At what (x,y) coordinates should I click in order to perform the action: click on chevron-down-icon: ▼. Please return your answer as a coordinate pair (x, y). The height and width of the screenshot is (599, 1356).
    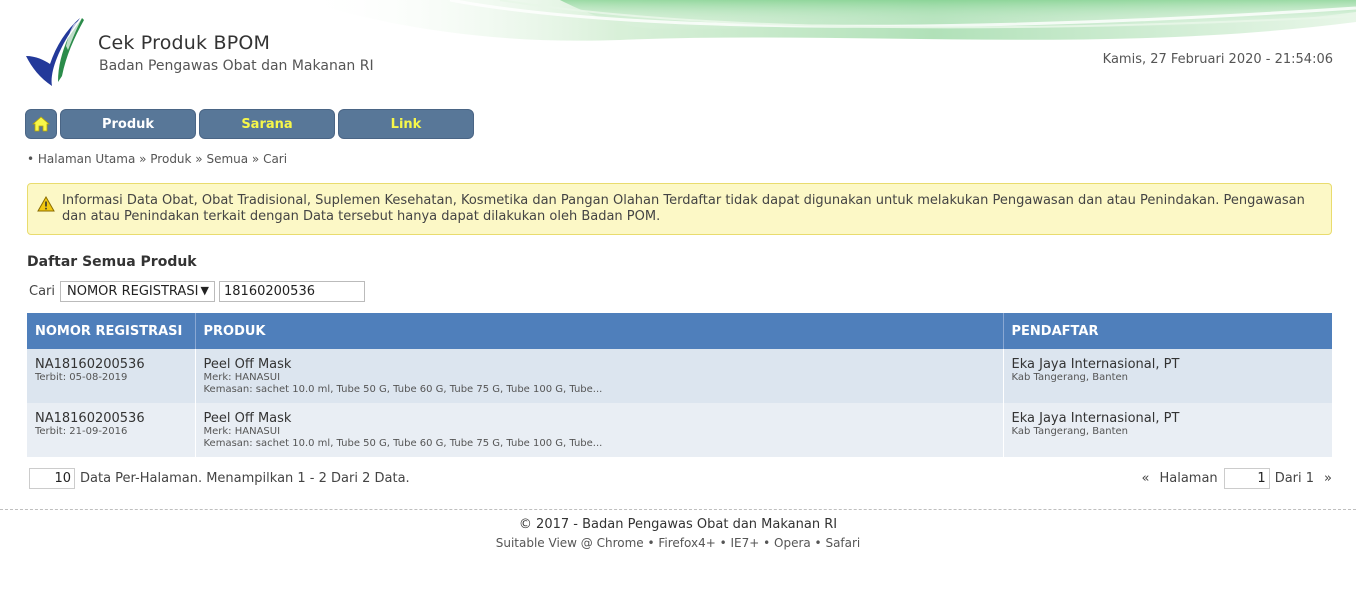
    Looking at the image, I should click on (204, 290).